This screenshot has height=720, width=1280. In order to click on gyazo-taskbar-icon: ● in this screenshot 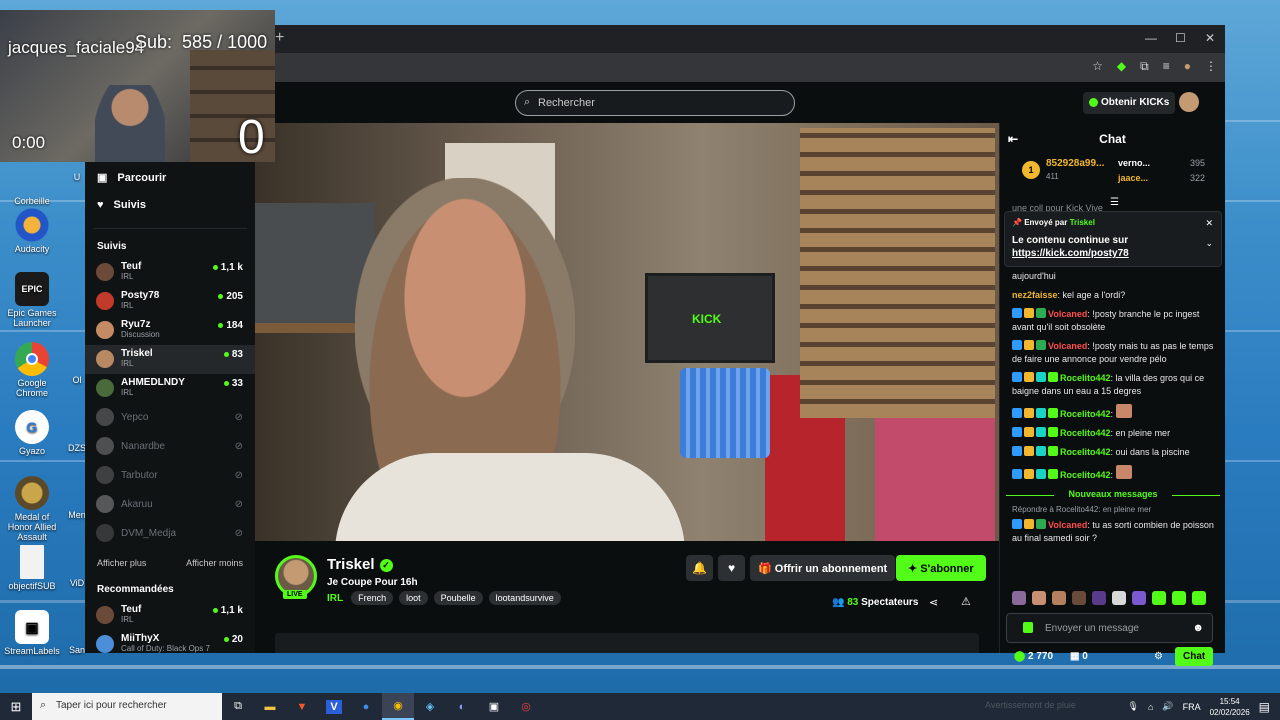, I will do `click(366, 706)`.